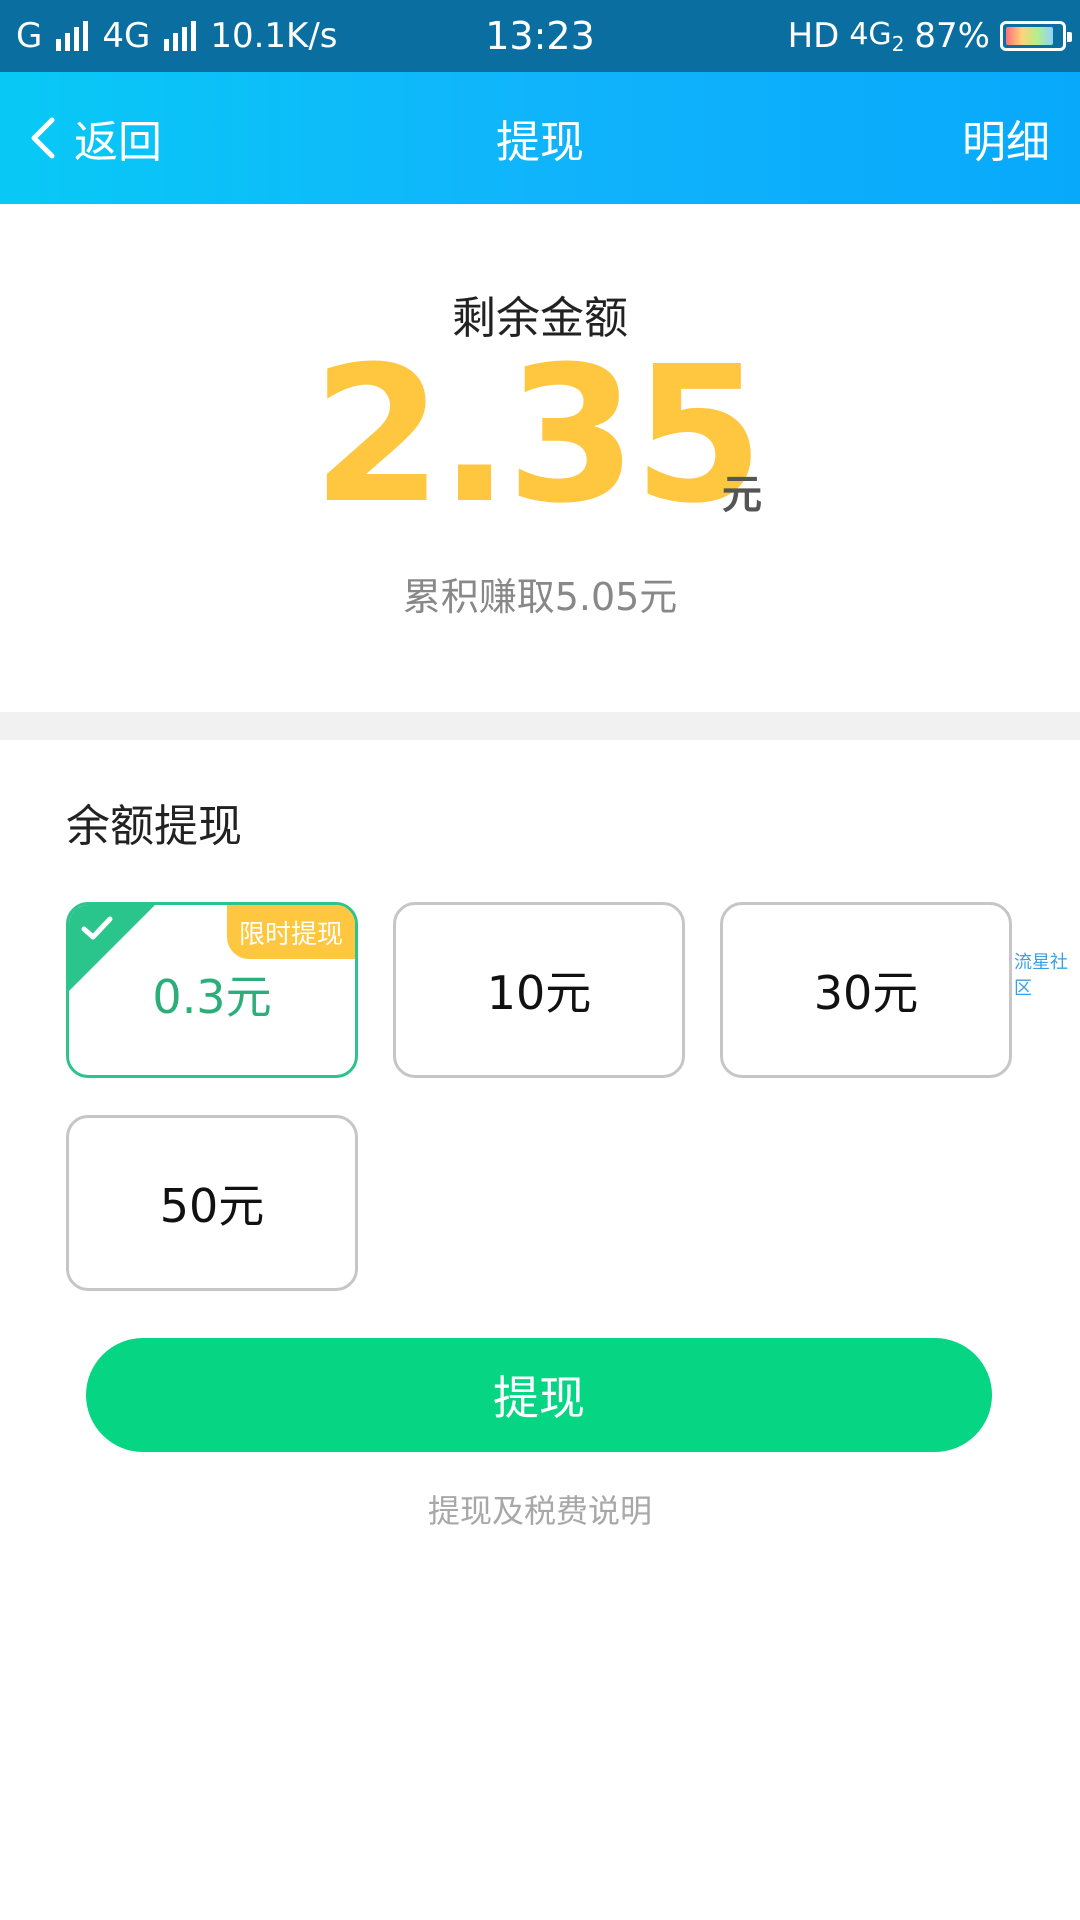 This screenshot has width=1080, height=1920. I want to click on earned-total: 累积赚取5.05元, so click(540, 597).